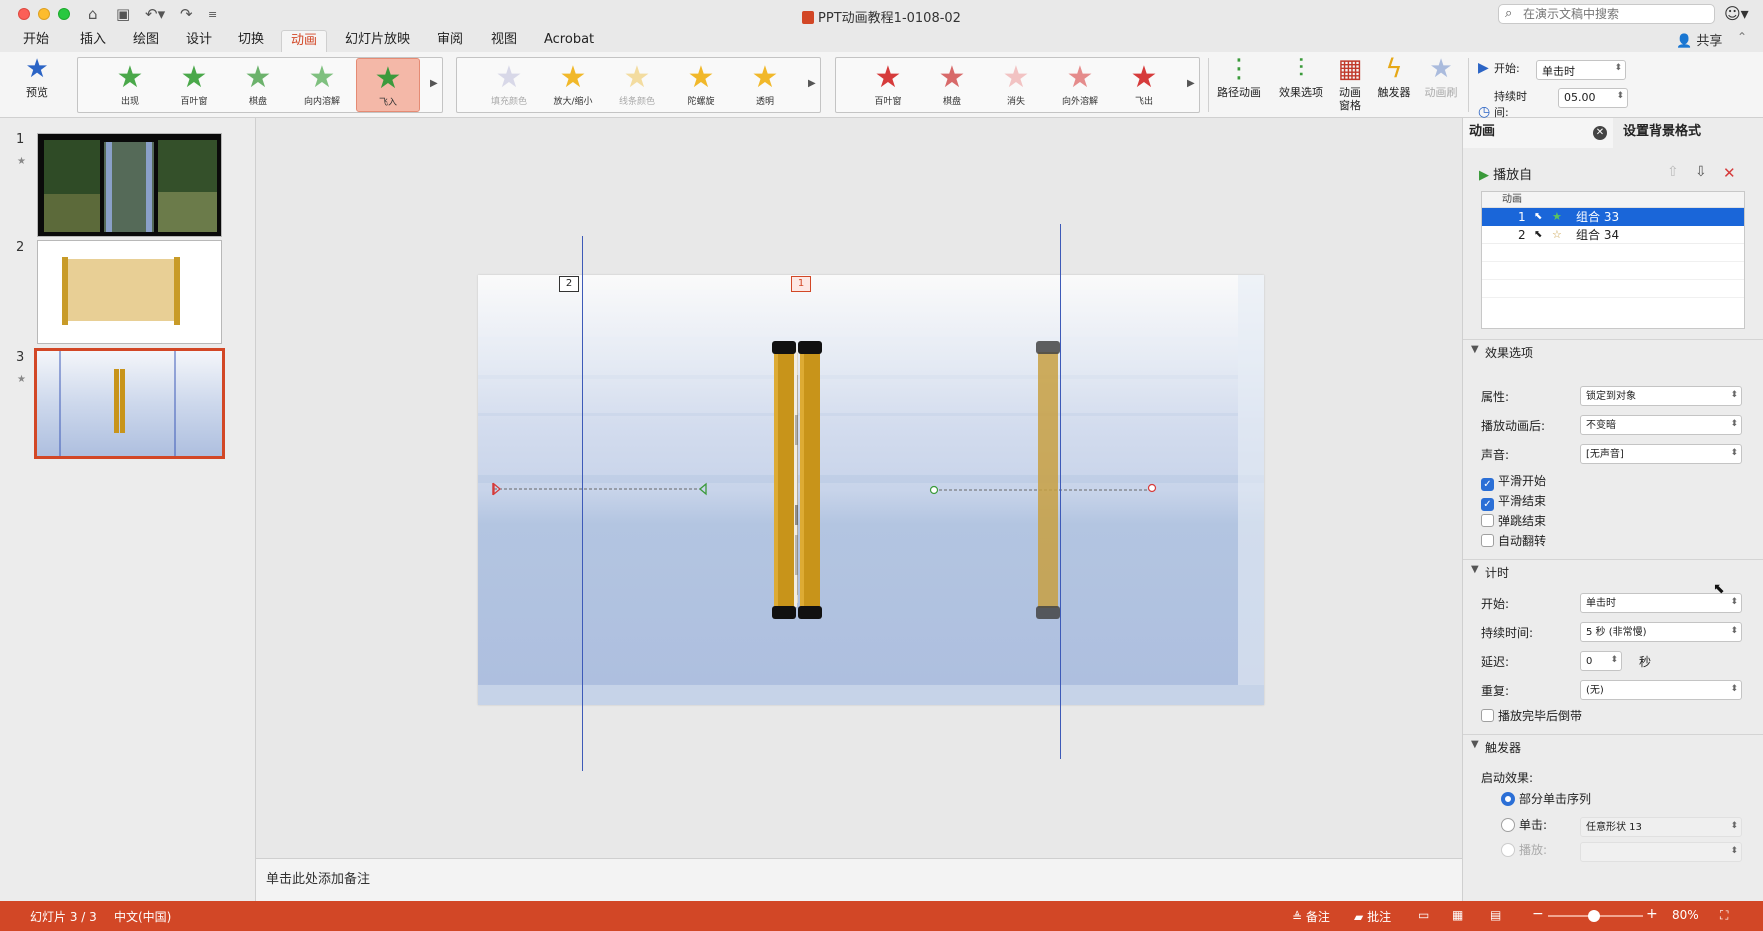 The height and width of the screenshot is (931, 1763). Describe the element at coordinates (573, 85) in the screenshot. I see `effect-grow-shrink: ★ 放大/缩小` at that location.